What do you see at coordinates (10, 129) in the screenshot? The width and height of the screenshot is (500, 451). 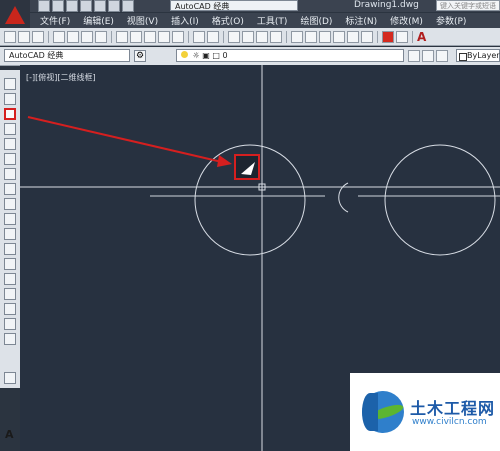 I see `polygon-icon` at bounding box center [10, 129].